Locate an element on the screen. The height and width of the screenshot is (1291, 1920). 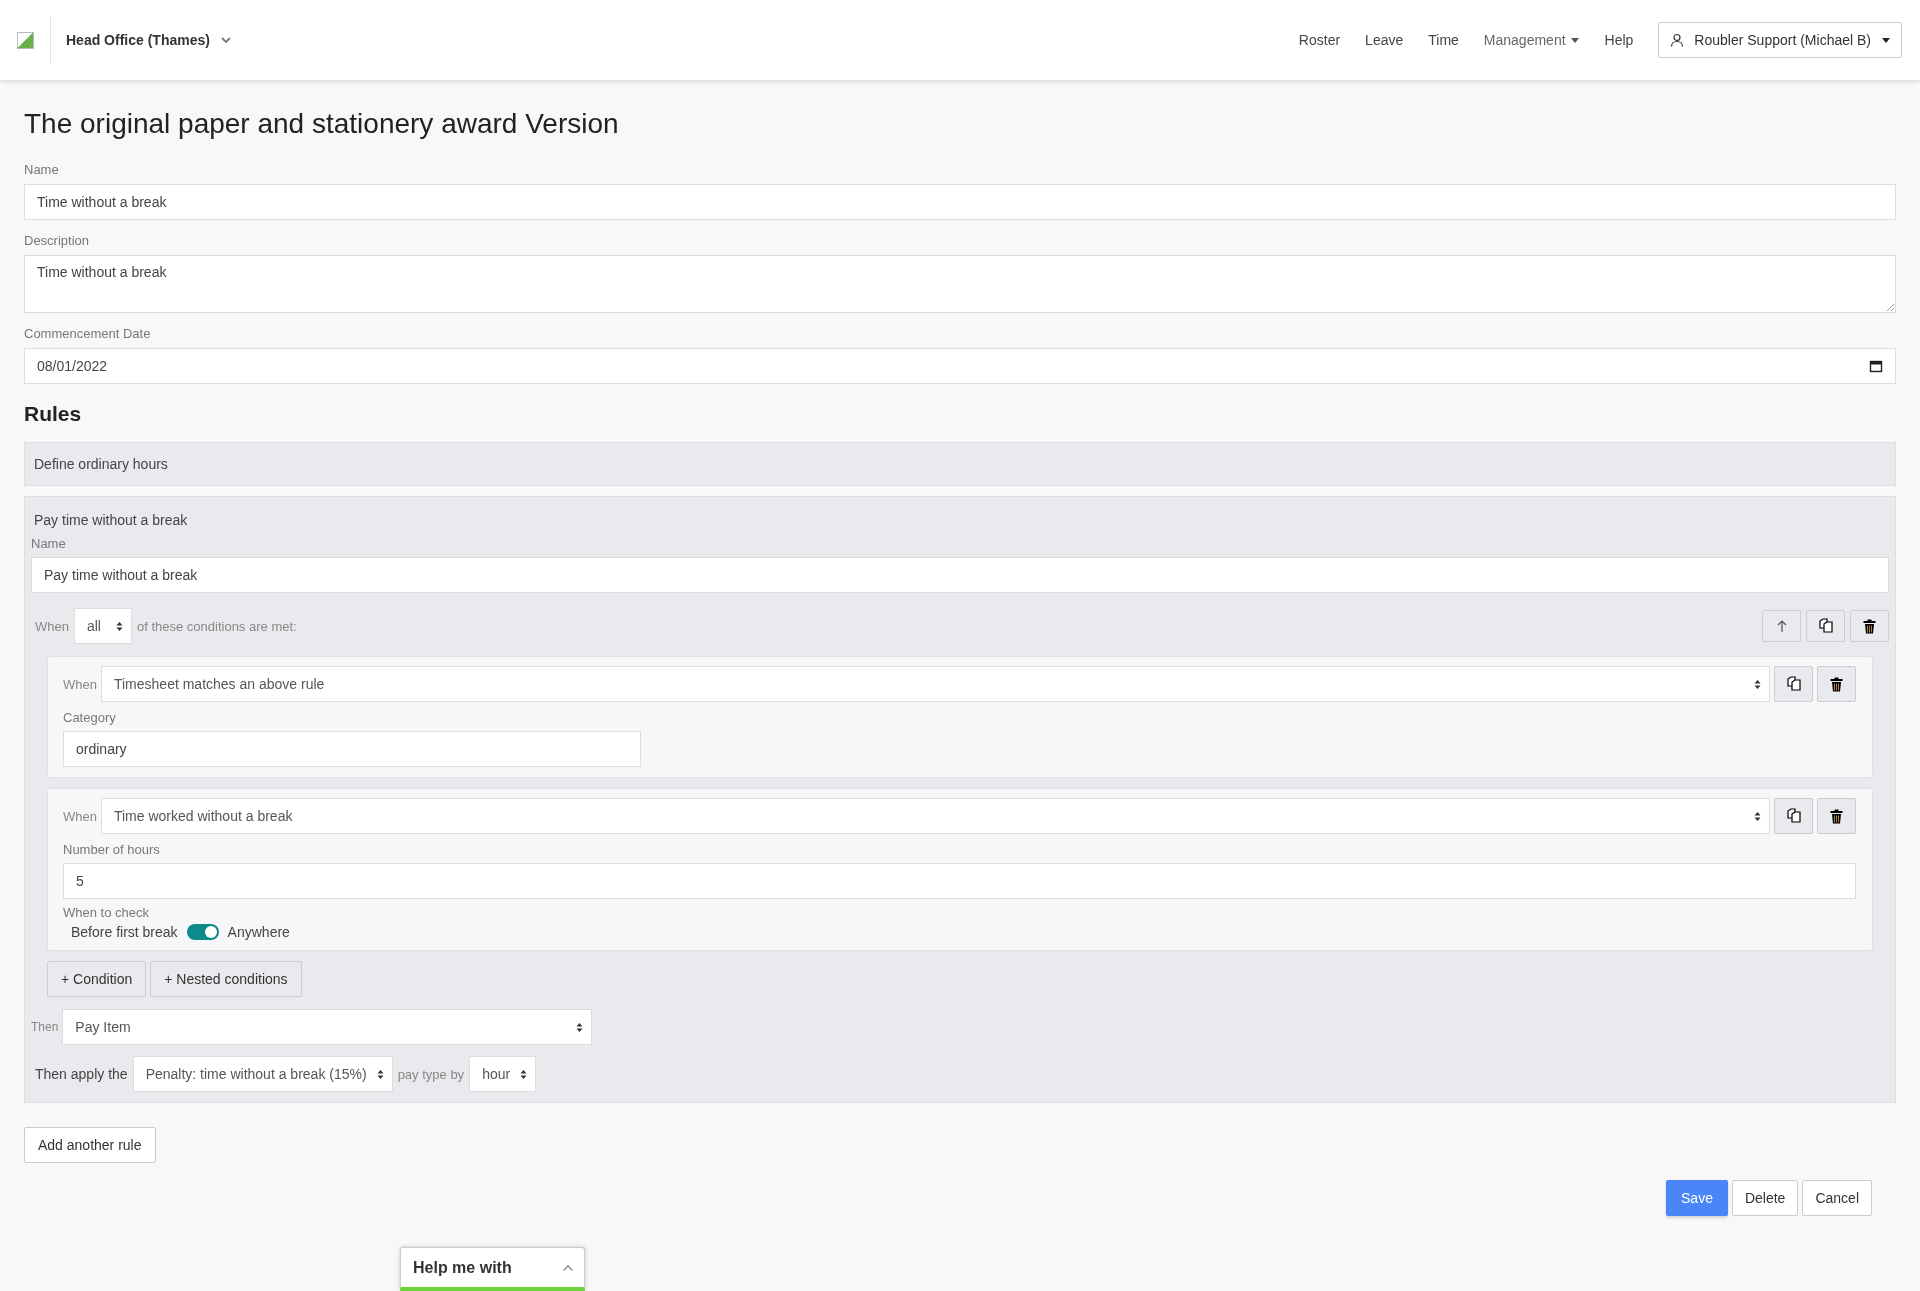
nav-link: Leave is located at coordinates (1384, 40).